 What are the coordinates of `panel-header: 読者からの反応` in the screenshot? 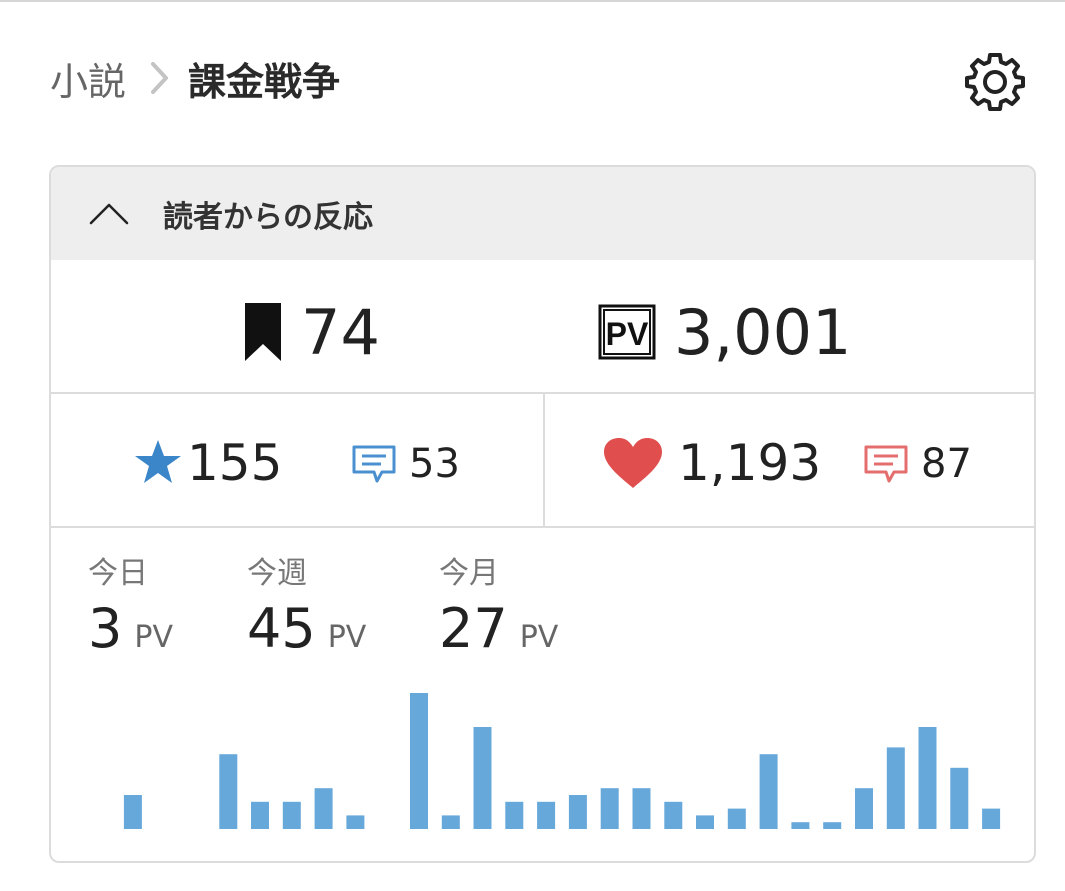 It's located at (542, 213).